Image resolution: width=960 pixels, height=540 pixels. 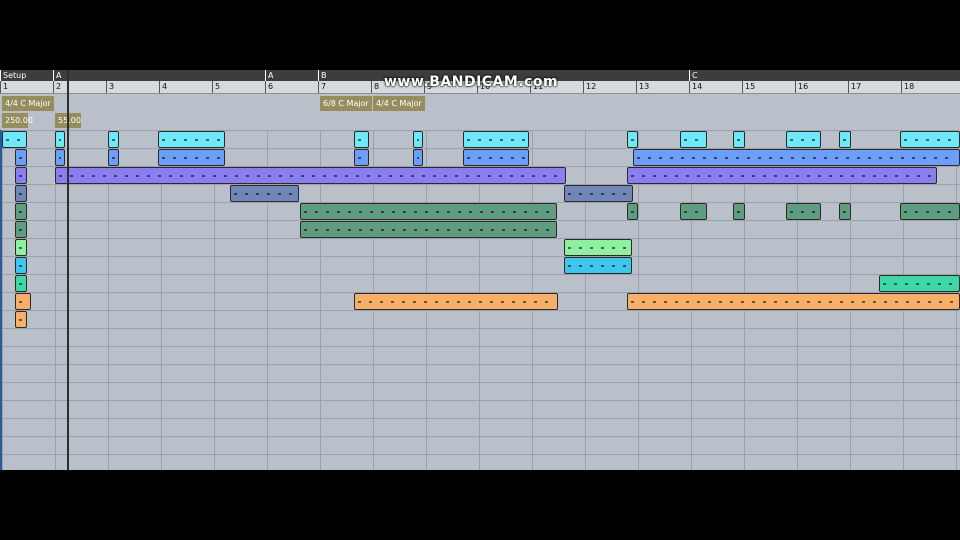 I want to click on bar-number: 6, so click(x=269, y=87).